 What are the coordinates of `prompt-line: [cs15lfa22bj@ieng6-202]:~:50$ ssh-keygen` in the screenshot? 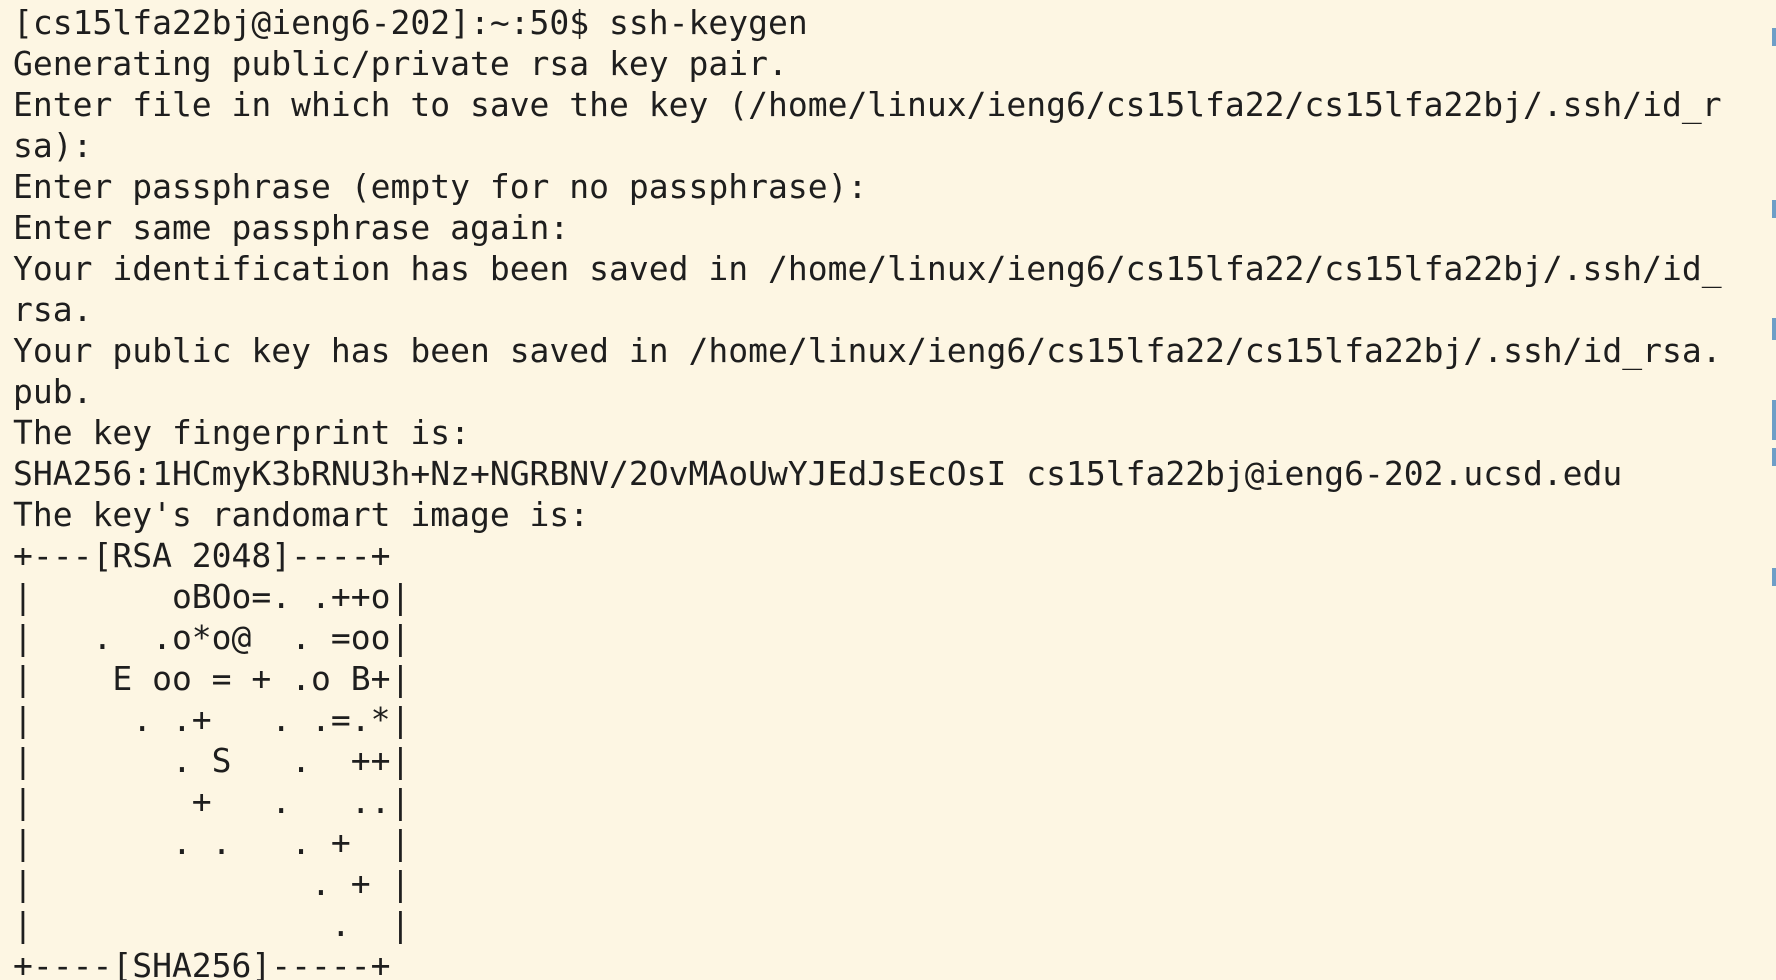 It's located at (410, 22).